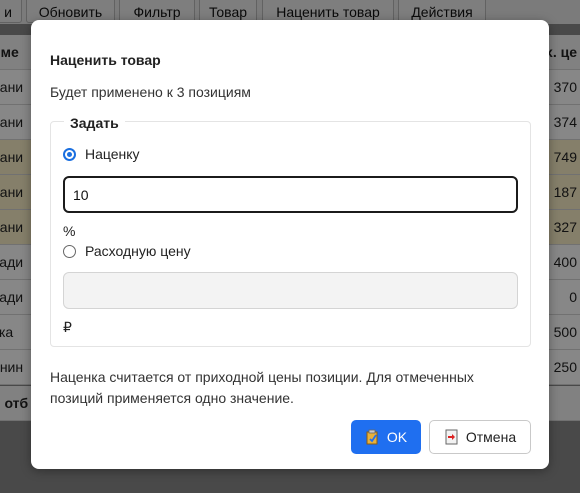  I want to click on cost-unit: ₽, so click(67, 327).